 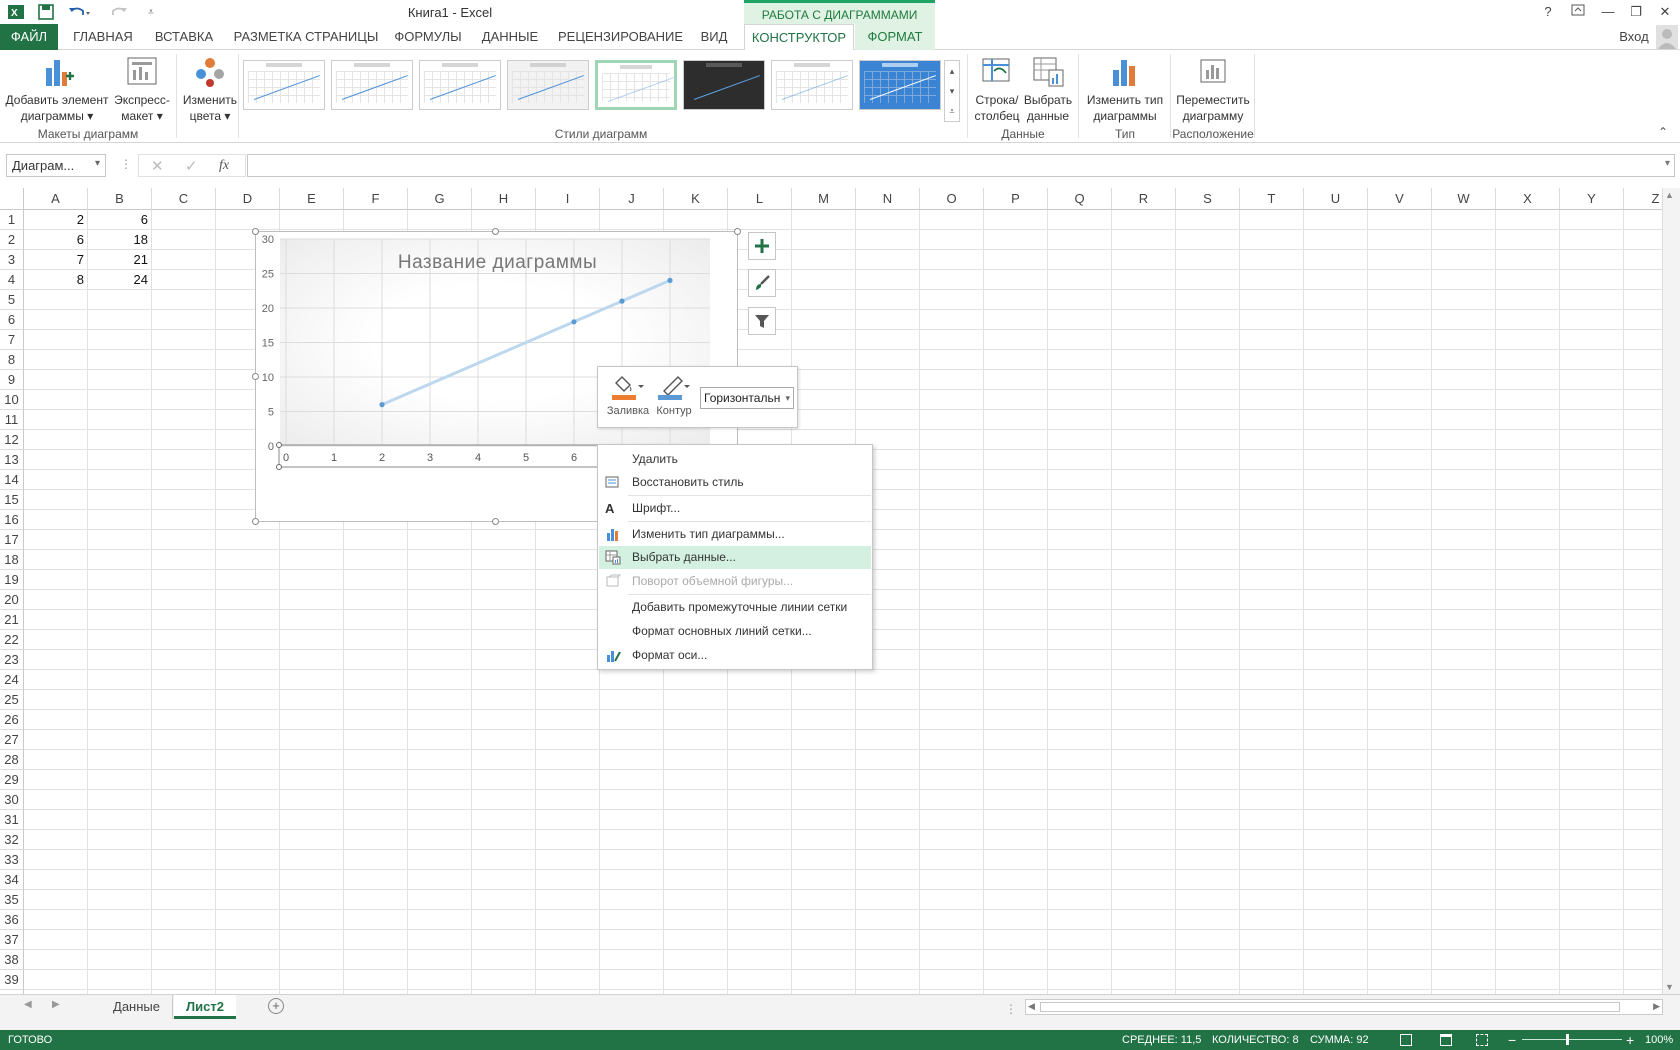 What do you see at coordinates (120, 220) in the screenshot?
I see `cell-B1: 6` at bounding box center [120, 220].